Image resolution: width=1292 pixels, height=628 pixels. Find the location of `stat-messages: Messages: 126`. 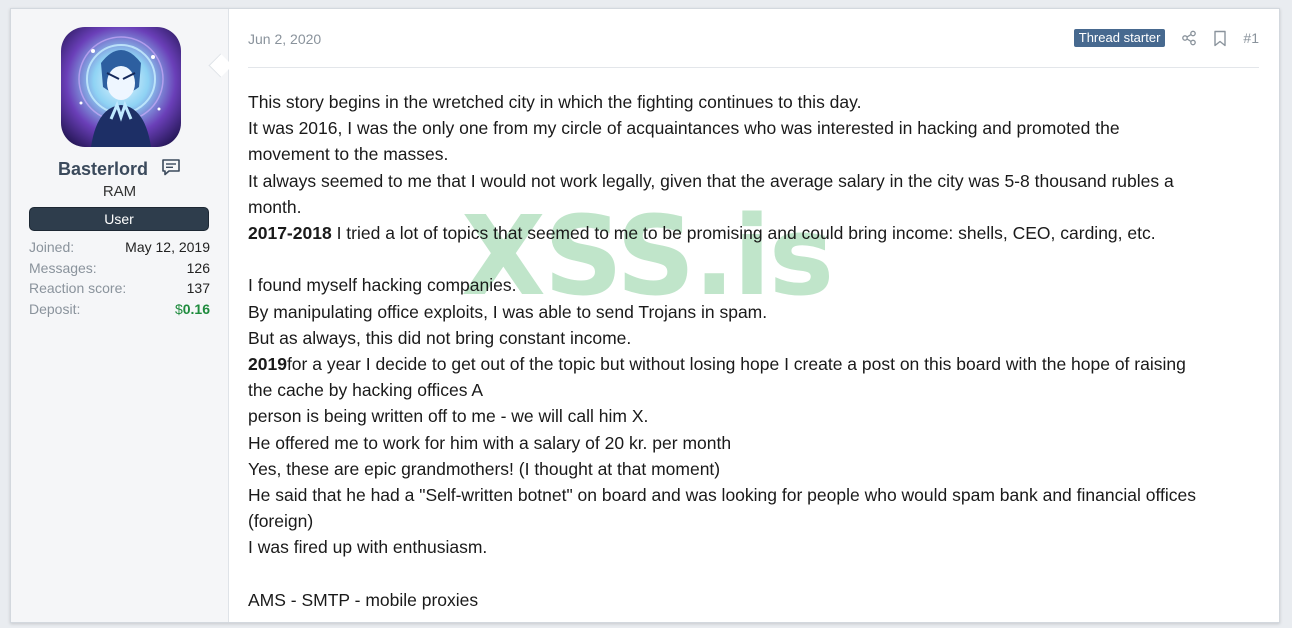

stat-messages: Messages: 126 is located at coordinates (119, 268).